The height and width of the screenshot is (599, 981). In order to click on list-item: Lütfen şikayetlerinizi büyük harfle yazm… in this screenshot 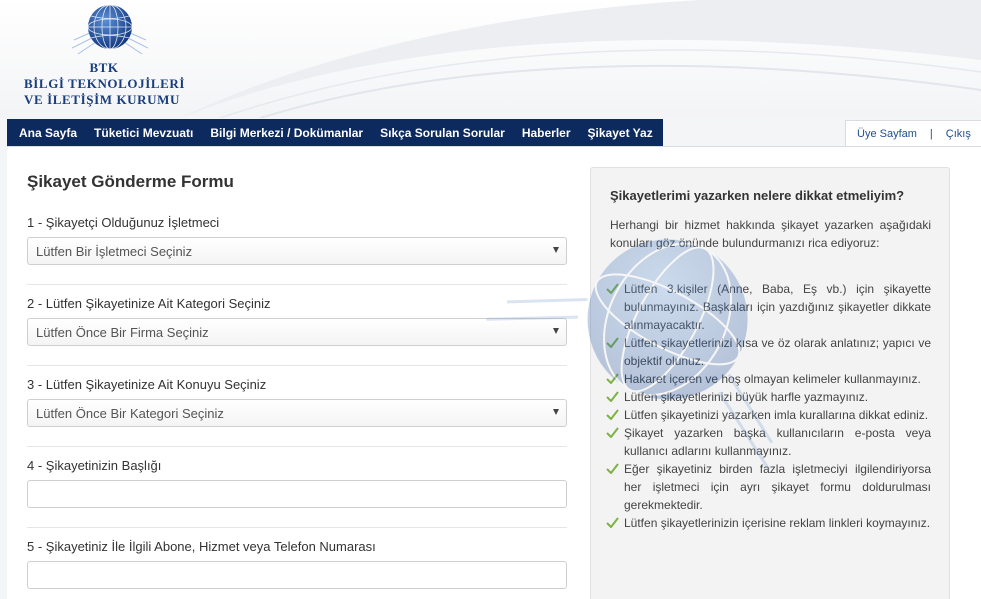, I will do `click(767, 397)`.